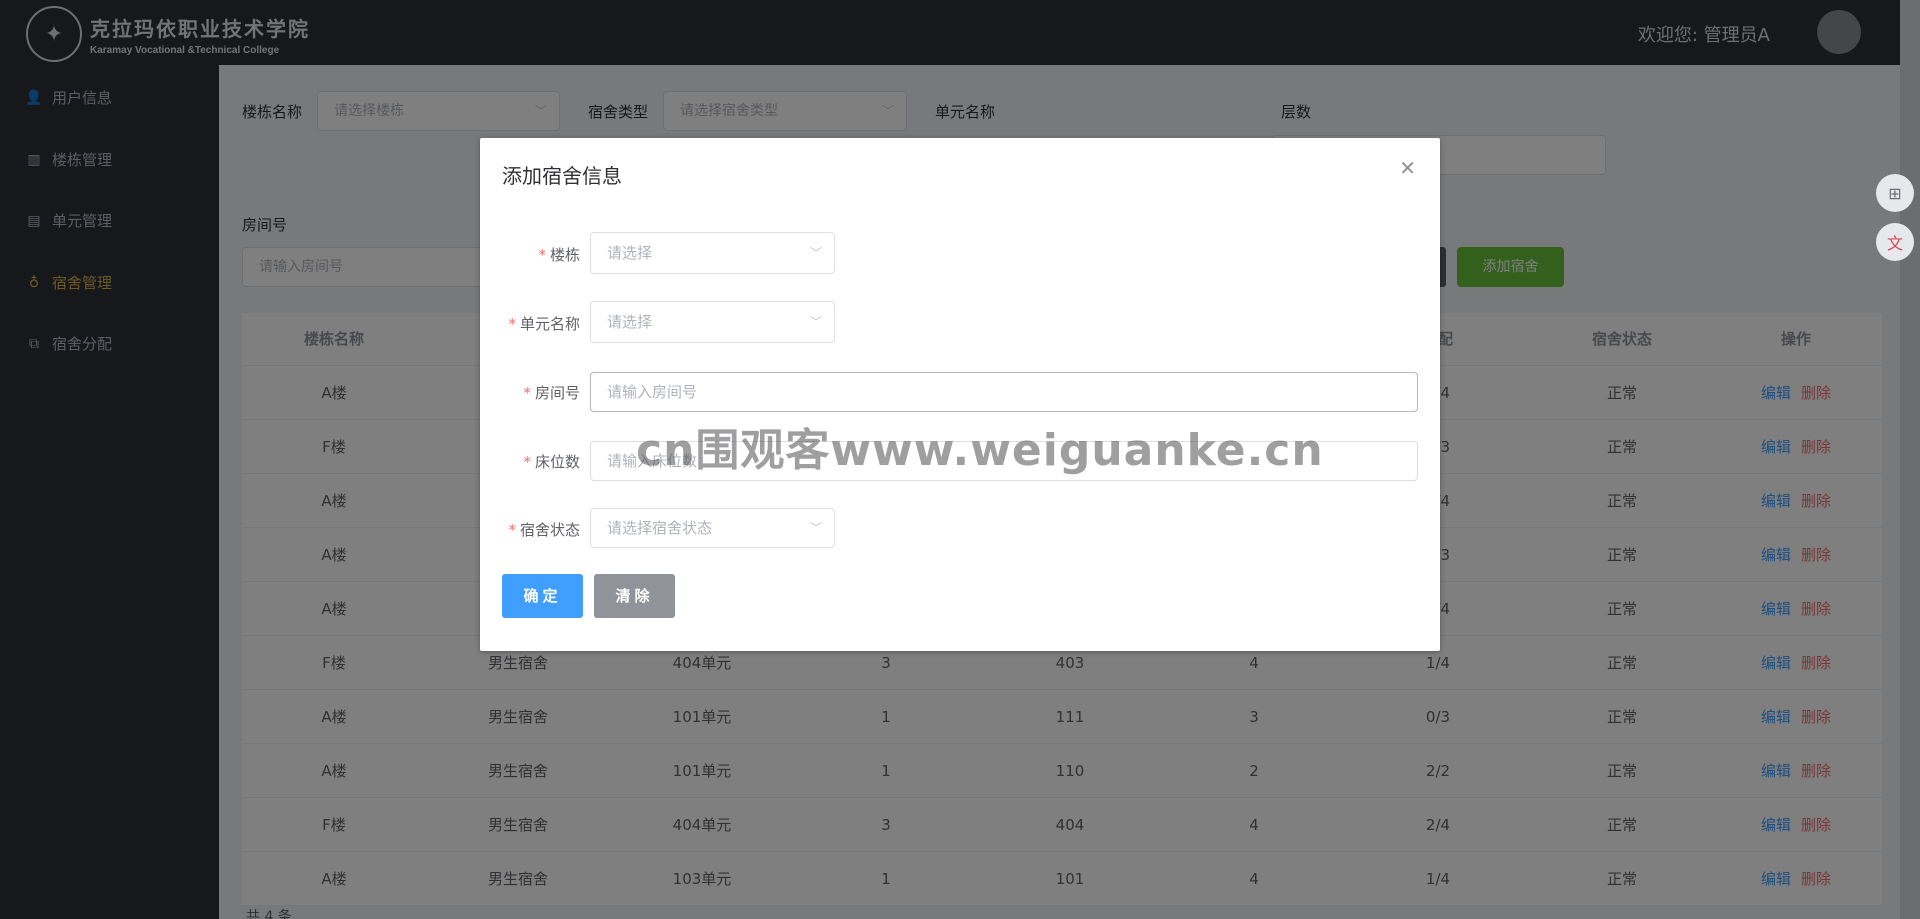 Image resolution: width=1920 pixels, height=919 pixels. Describe the element at coordinates (630, 253) in the screenshot. I see `building-select-placeholder: 请选择` at that location.